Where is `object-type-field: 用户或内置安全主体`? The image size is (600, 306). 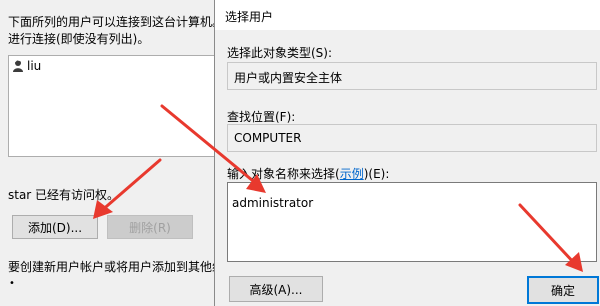
object-type-field: 用户或内置安全主体 is located at coordinates (412, 76).